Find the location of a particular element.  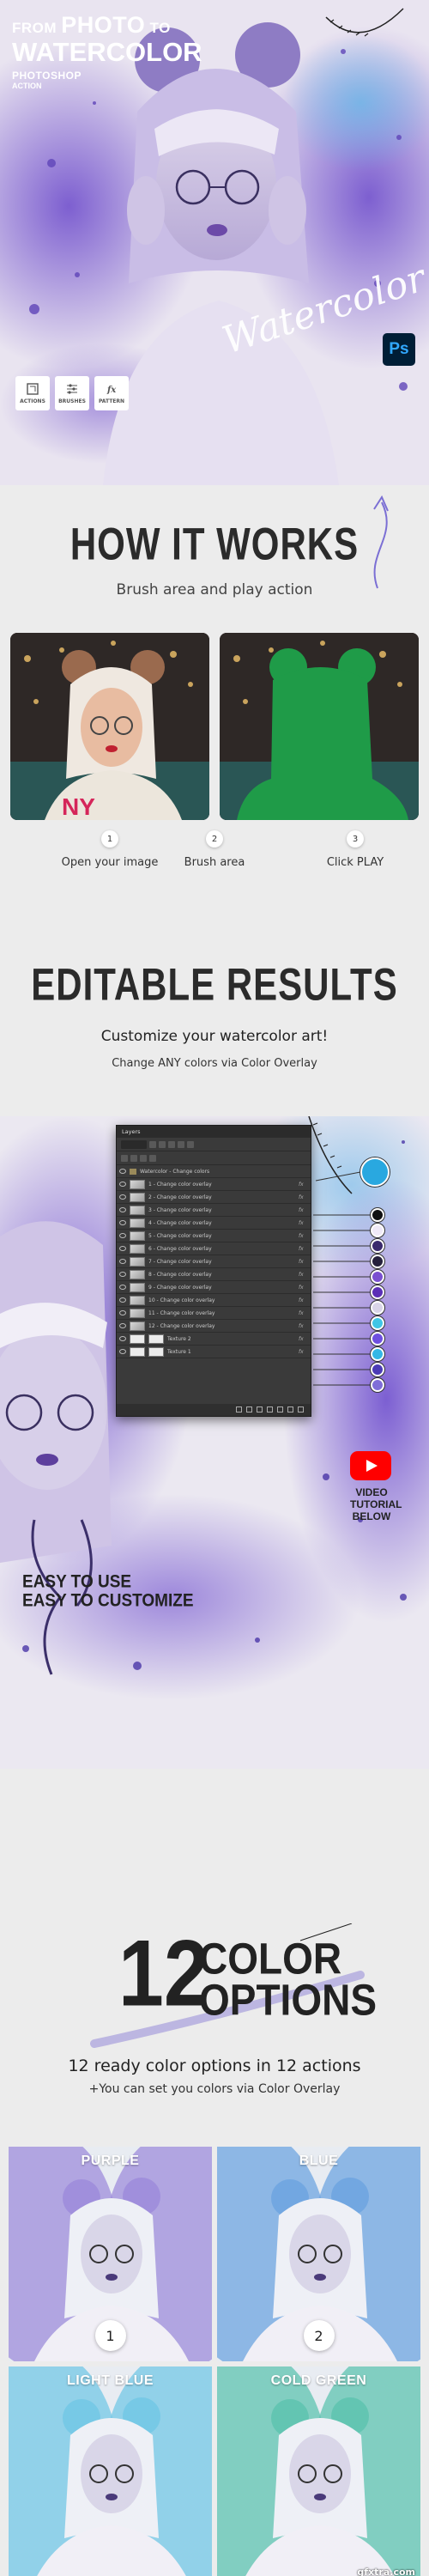

how-title: HOW IT WORKS is located at coordinates (214, 544).